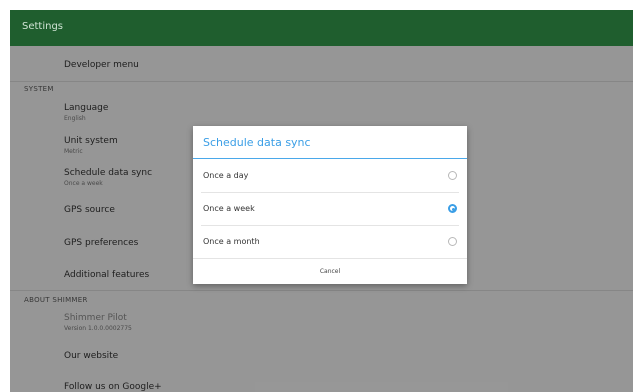 The image size is (643, 392). I want to click on radio-selected-icon, so click(452, 208).